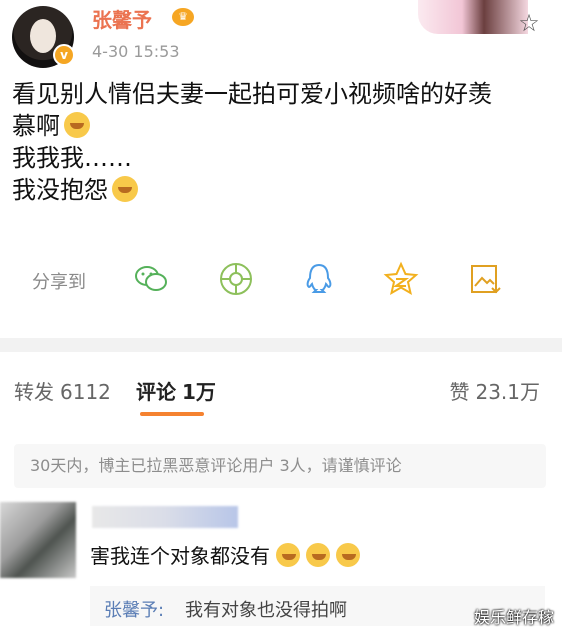 This screenshot has width=562, height=630. Describe the element at coordinates (485, 279) in the screenshot. I see `save-image-icon` at that location.